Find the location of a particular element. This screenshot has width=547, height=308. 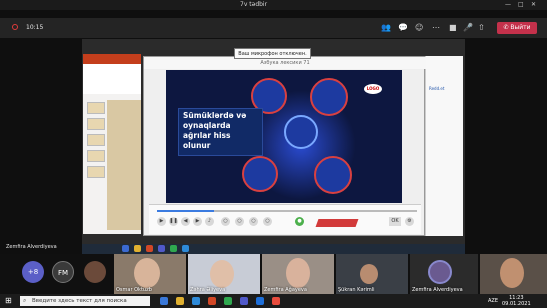

language-indicator: AZE is located at coordinates (493, 301).